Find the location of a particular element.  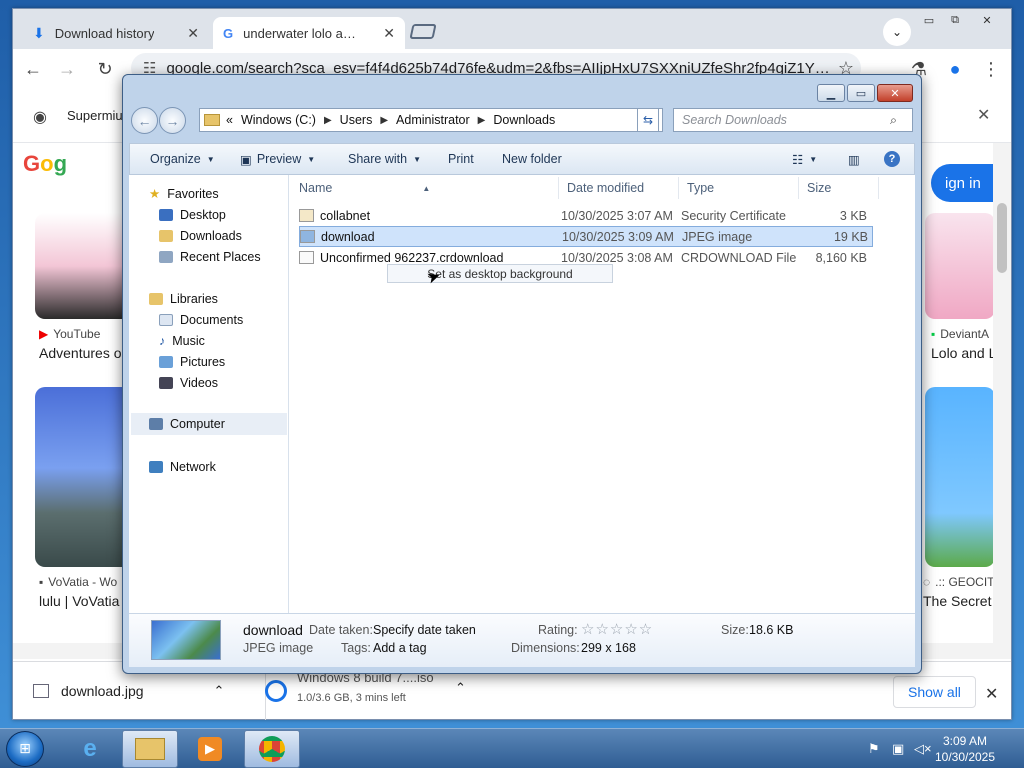

minimize-button: ▭ is located at coordinates (929, 20).